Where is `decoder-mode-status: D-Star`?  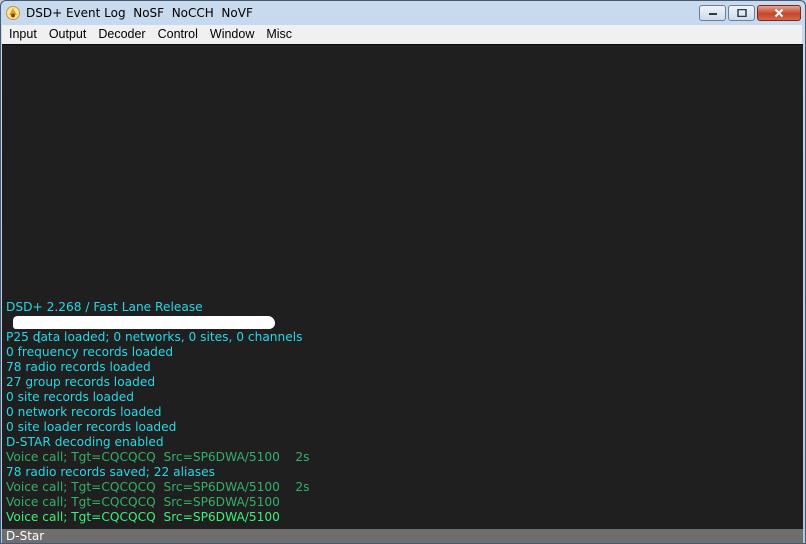 decoder-mode-status: D-Star is located at coordinates (25, 536).